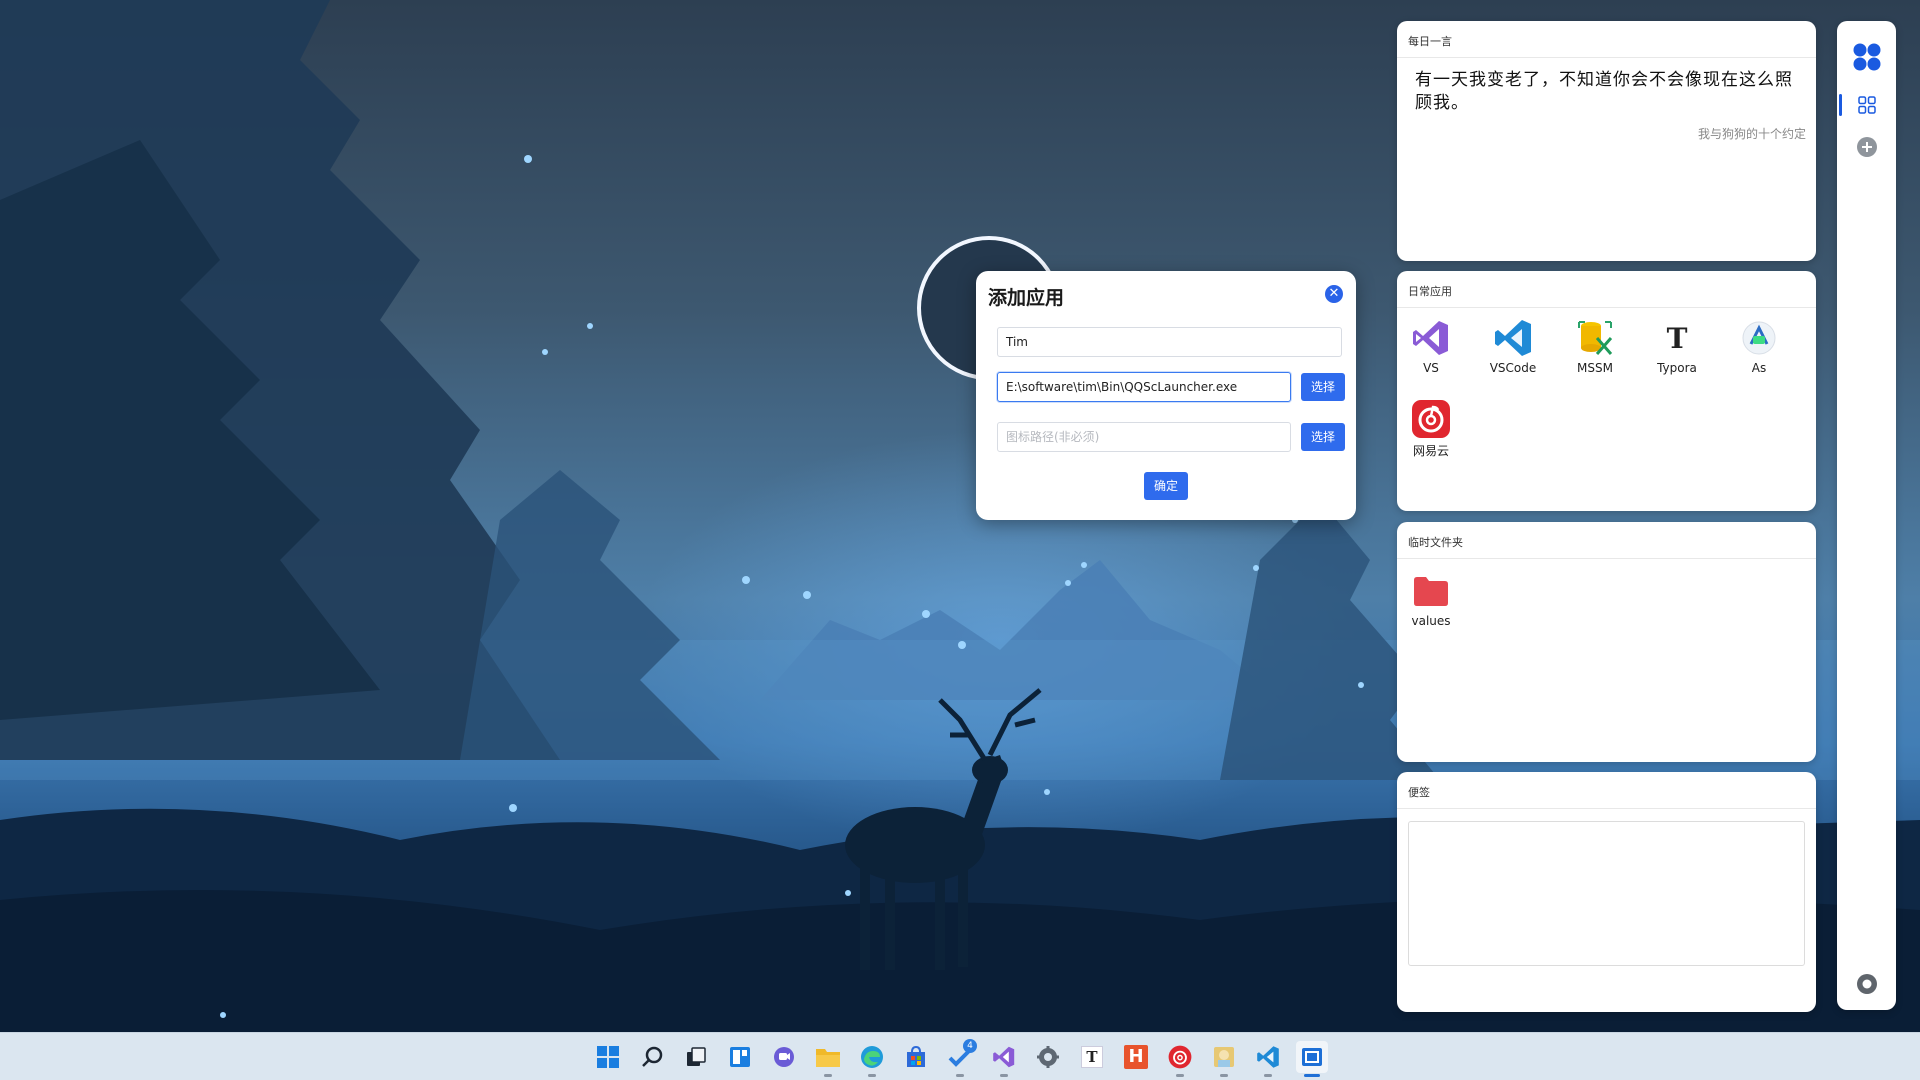 This screenshot has width=1920, height=1080. What do you see at coordinates (1048, 1057) in the screenshot?
I see `settings-gear-icon` at bounding box center [1048, 1057].